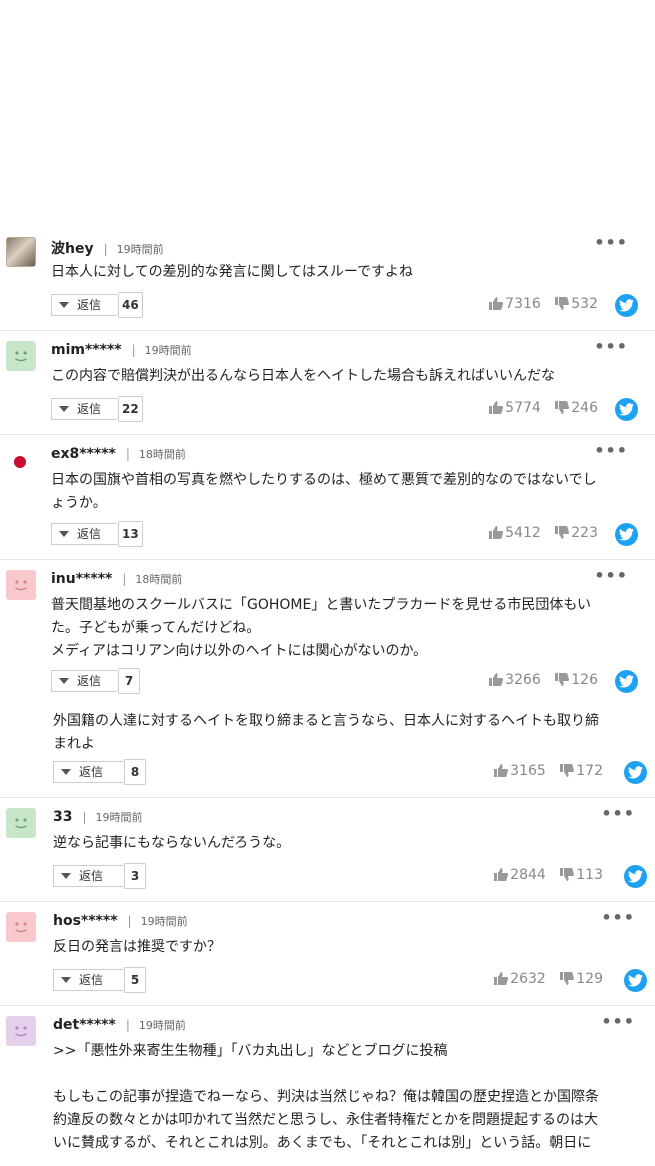 Image resolution: width=655 pixels, height=1166 pixels. I want to click on comment-header: 波hey | 19時間前, so click(107, 249).